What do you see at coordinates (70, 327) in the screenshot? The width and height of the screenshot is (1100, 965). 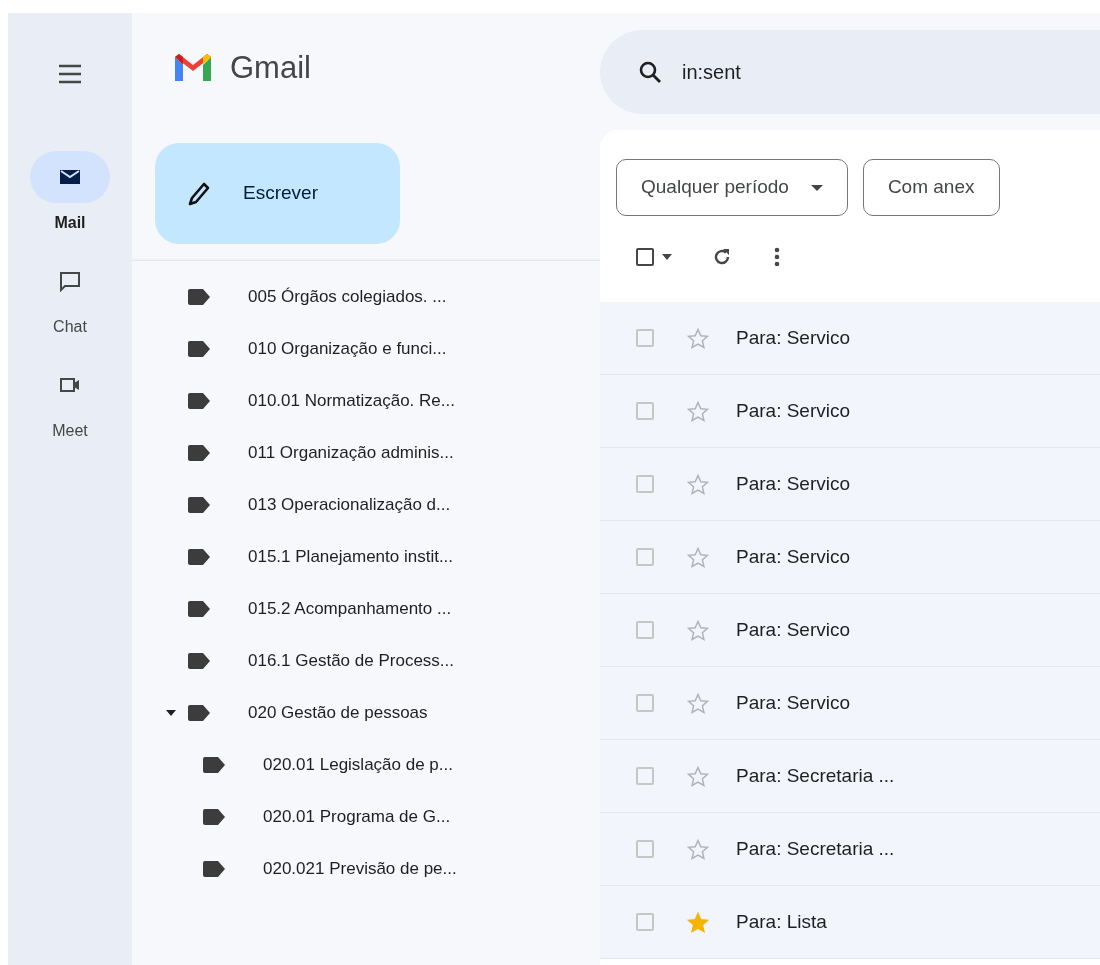 I see `rail-label: Chat` at bounding box center [70, 327].